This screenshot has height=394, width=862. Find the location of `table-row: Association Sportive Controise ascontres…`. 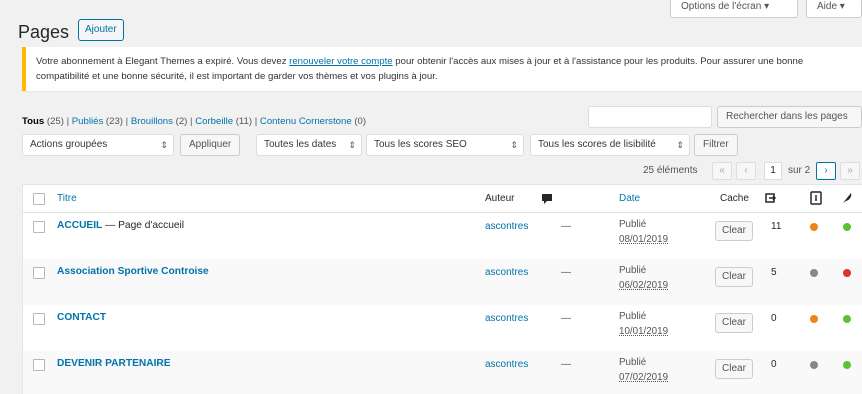

table-row: Association Sportive Controise ascontres… is located at coordinates (442, 282).